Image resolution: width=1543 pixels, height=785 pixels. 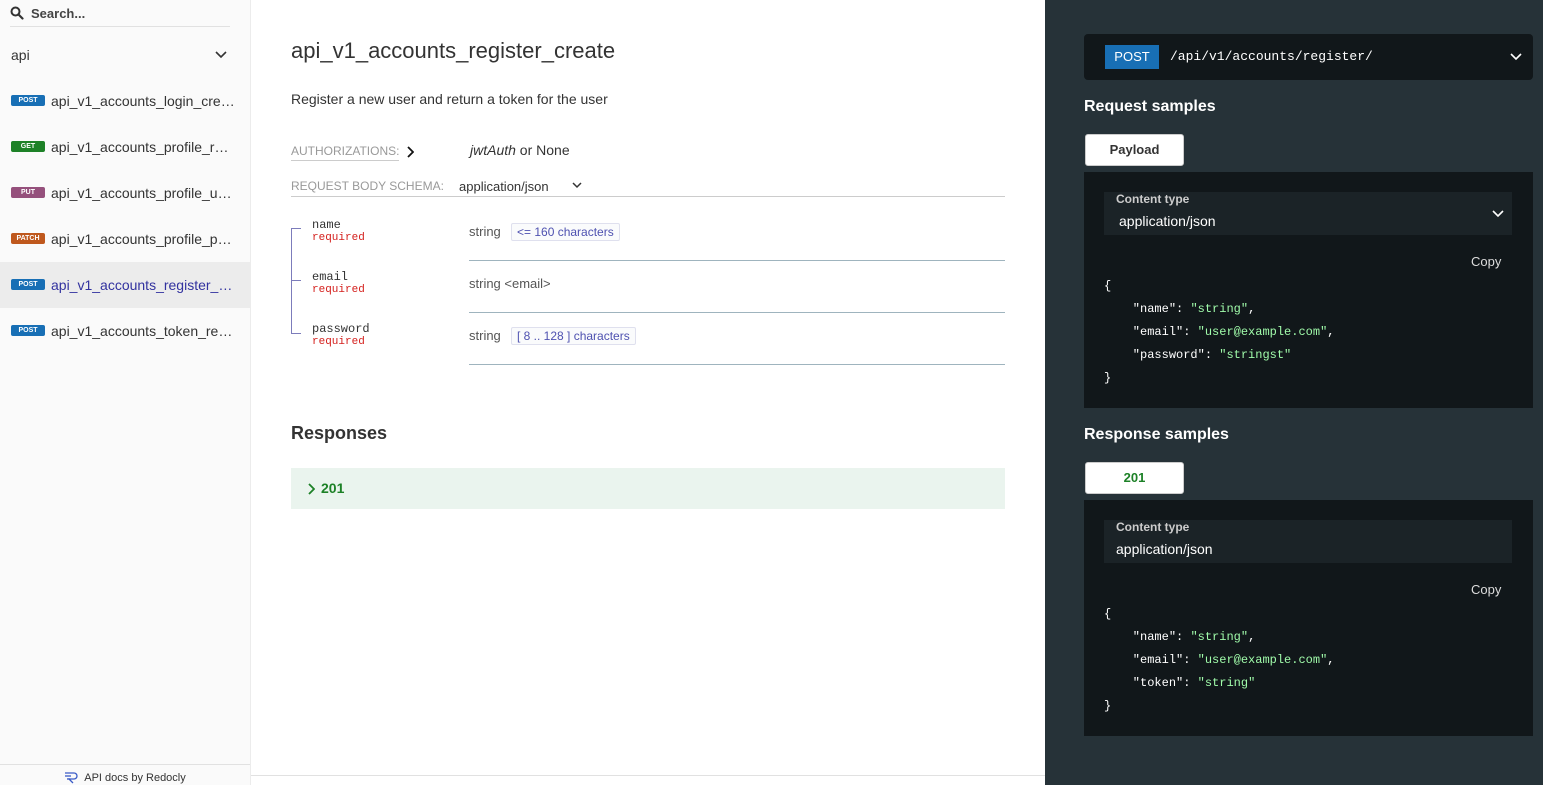 What do you see at coordinates (1134, 478) in the screenshot?
I see `tab-201: 201` at bounding box center [1134, 478].